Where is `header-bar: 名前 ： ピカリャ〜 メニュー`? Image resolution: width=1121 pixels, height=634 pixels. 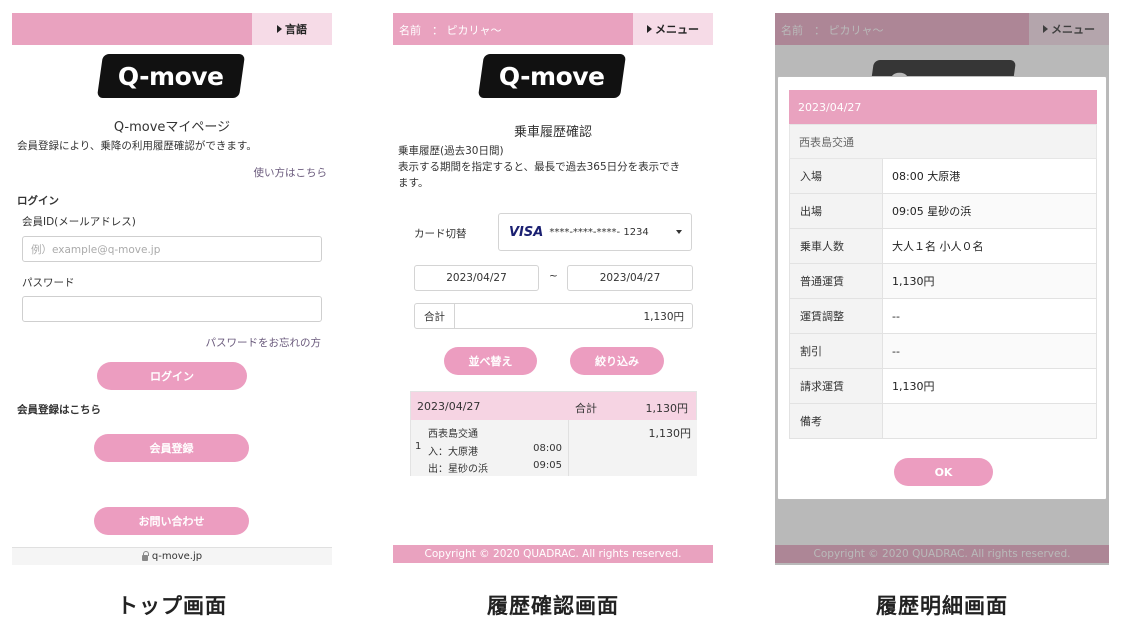 header-bar: 名前 ： ピカリャ〜 メニュー is located at coordinates (553, 29).